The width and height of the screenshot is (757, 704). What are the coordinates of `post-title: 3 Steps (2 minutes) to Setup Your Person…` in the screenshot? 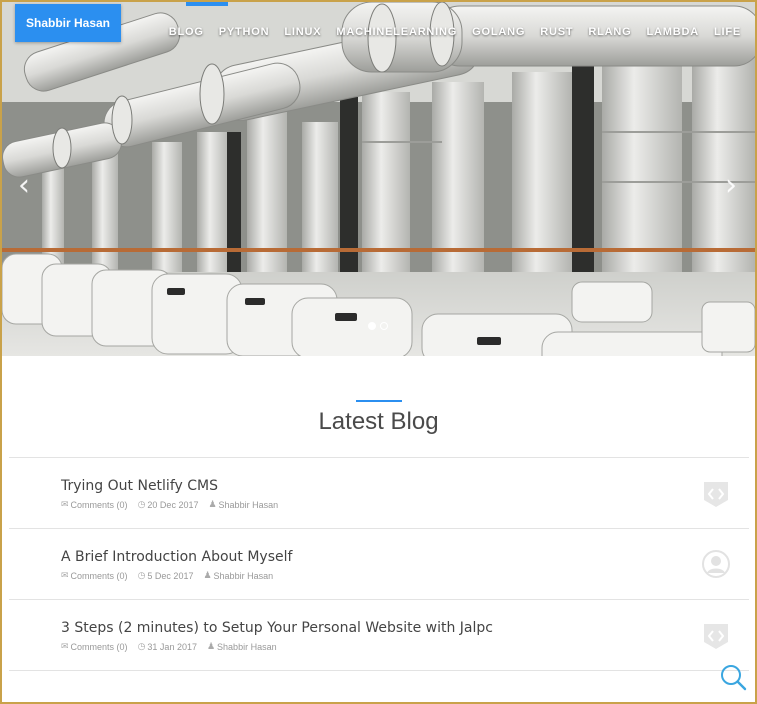 It's located at (277, 628).